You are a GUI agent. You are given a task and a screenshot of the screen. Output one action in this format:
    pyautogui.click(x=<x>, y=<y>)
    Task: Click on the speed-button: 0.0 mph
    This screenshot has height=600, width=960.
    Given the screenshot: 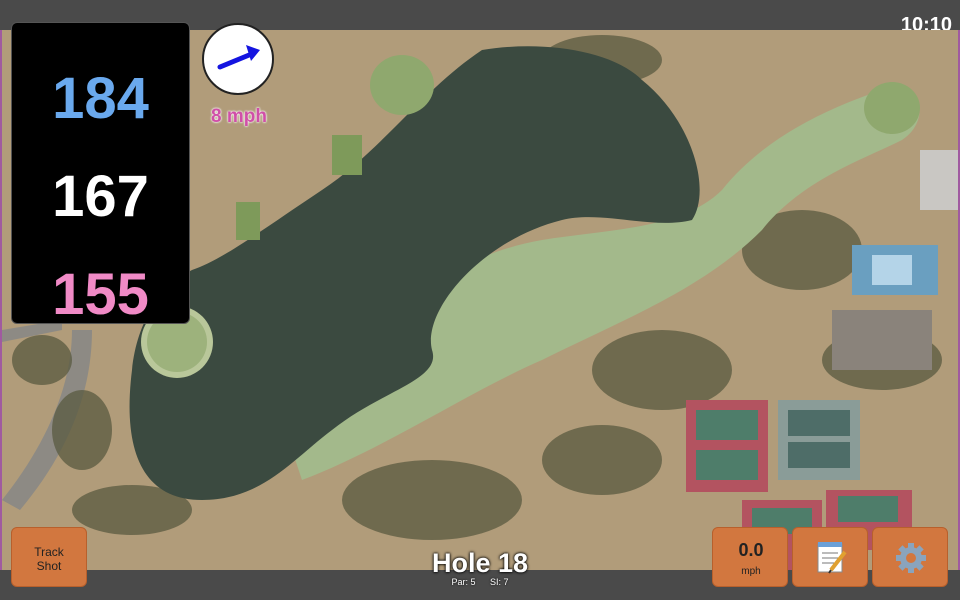 What is the action you would take?
    pyautogui.click(x=750, y=557)
    